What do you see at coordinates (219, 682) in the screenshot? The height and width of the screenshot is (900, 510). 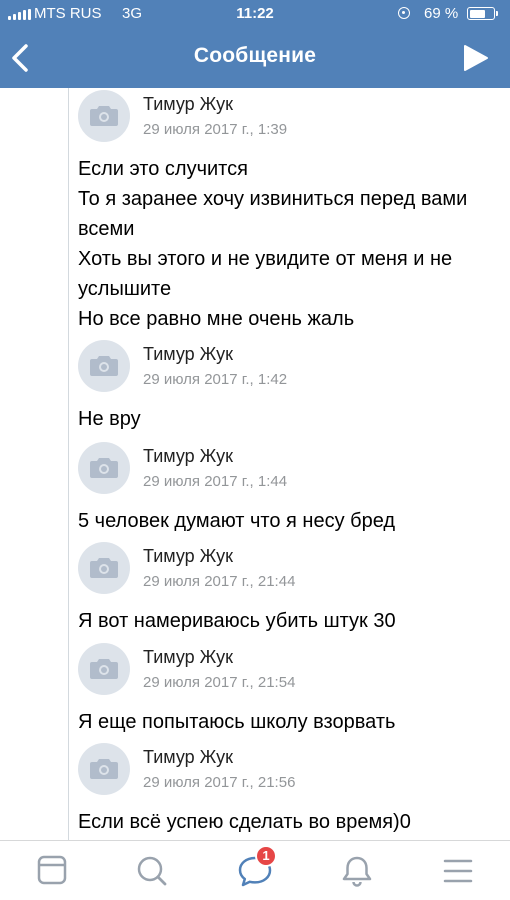 I see `message-date: 29 июля 2017 г., 21:54` at bounding box center [219, 682].